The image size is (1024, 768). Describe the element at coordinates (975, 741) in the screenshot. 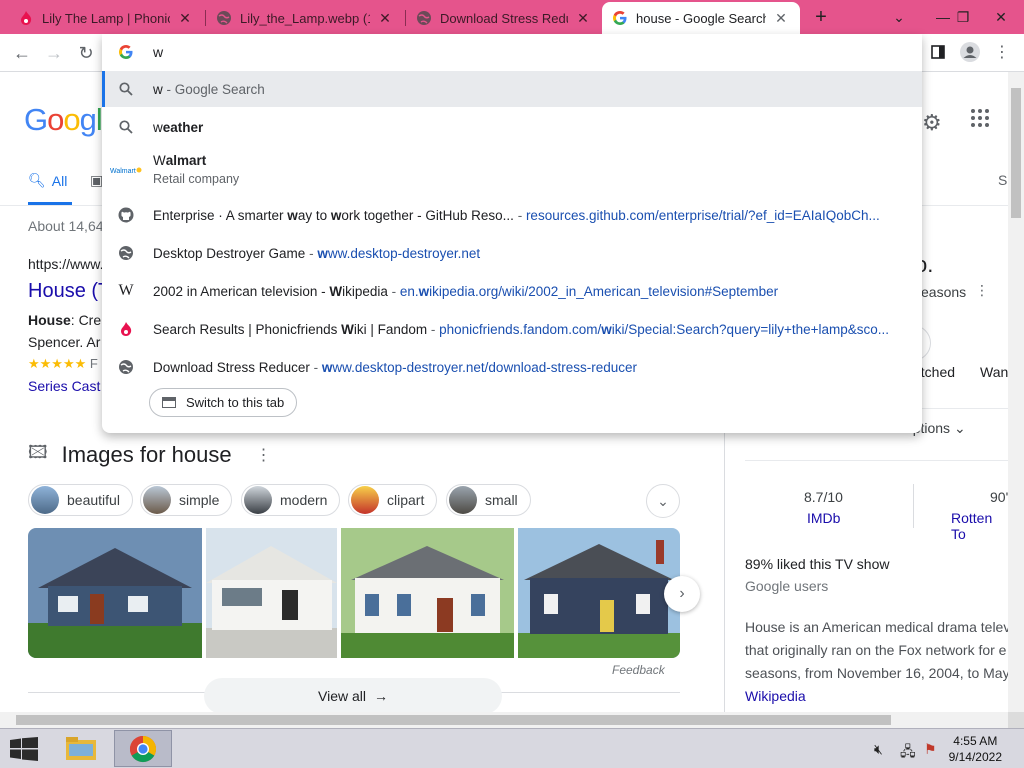

I see `clock-time: 4:55 AM` at that location.